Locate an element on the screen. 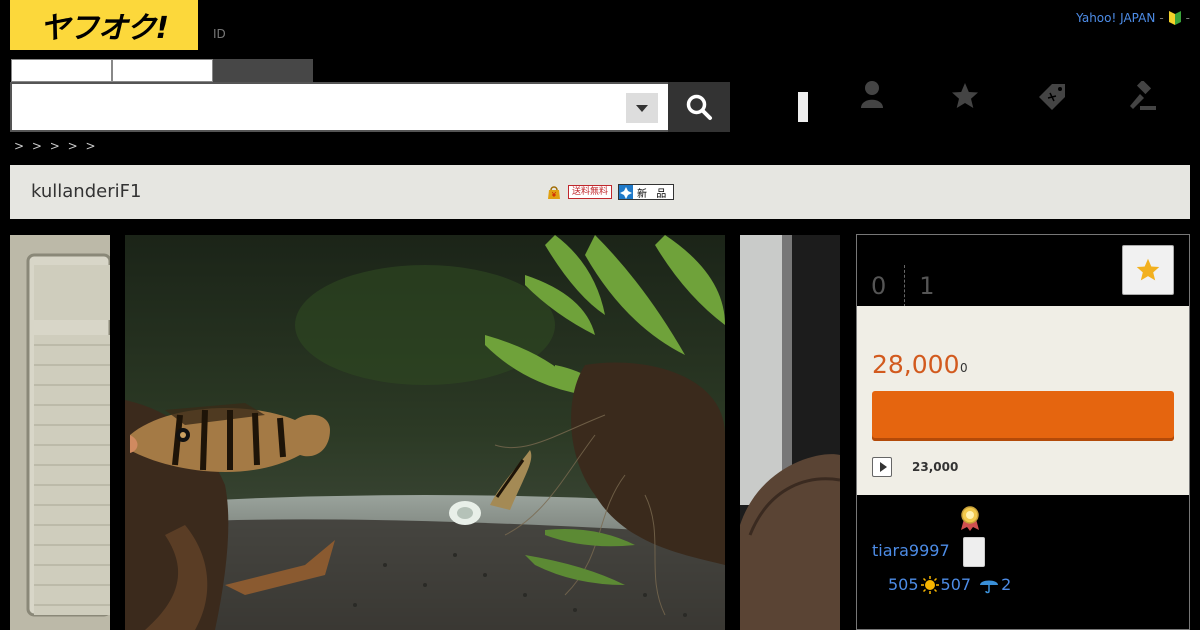 The image size is (1200, 630). seller-badge-box is located at coordinates (974, 552).